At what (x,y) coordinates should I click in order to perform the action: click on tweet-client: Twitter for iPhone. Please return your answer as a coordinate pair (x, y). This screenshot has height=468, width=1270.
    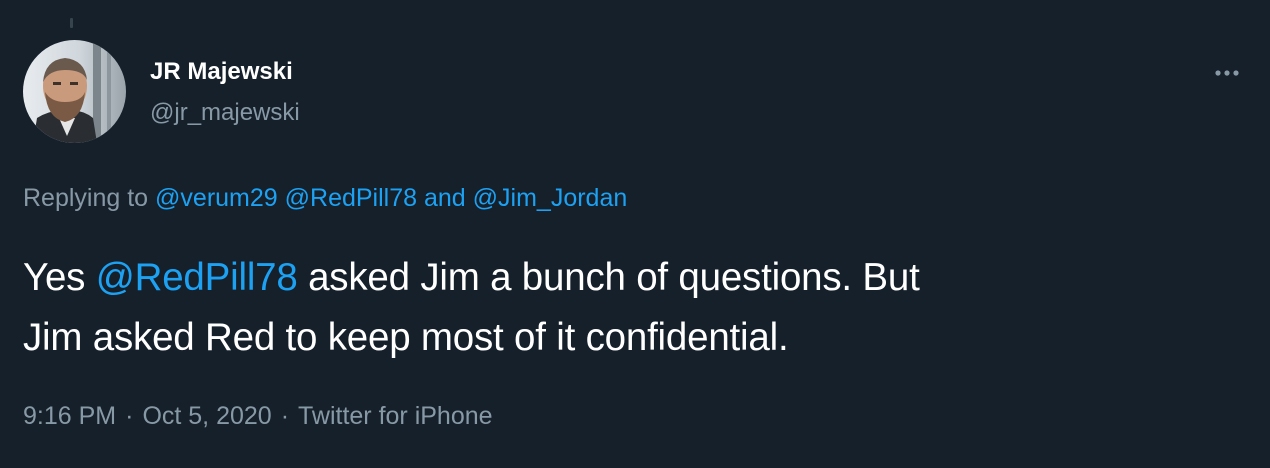
    Looking at the image, I should click on (395, 416).